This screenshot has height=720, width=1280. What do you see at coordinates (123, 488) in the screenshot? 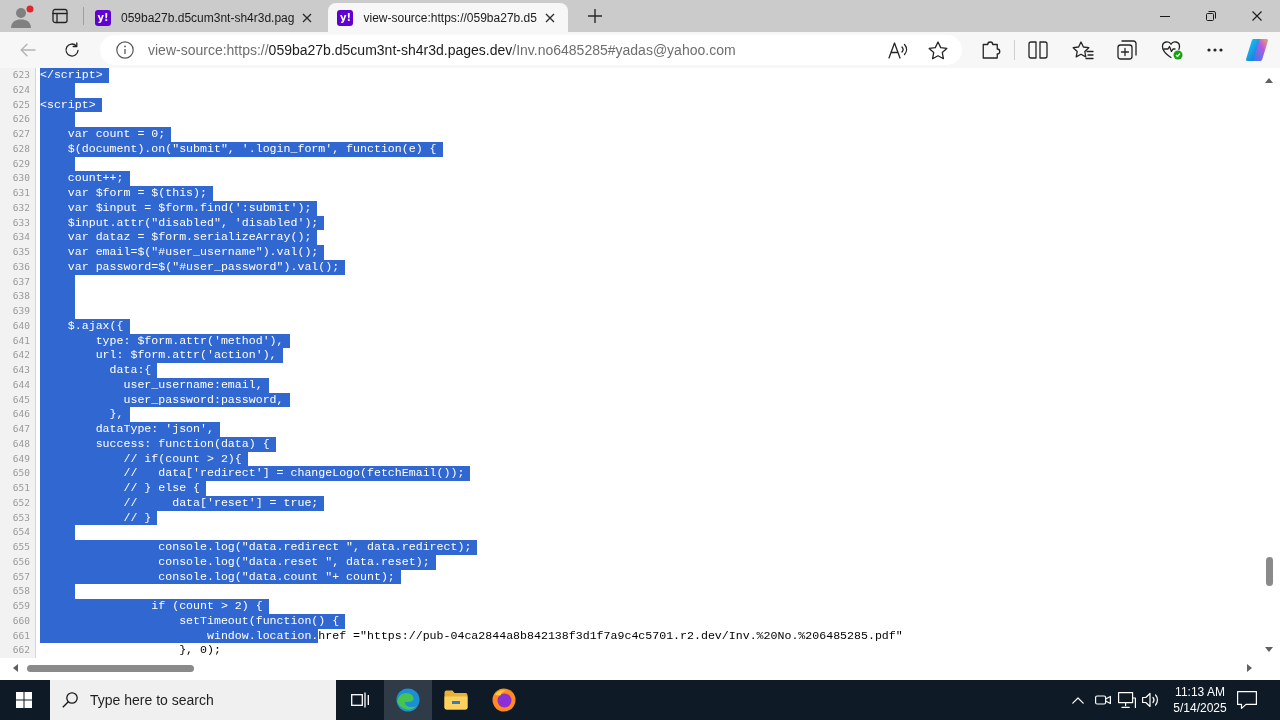
I see `code-text: // } else {` at bounding box center [123, 488].